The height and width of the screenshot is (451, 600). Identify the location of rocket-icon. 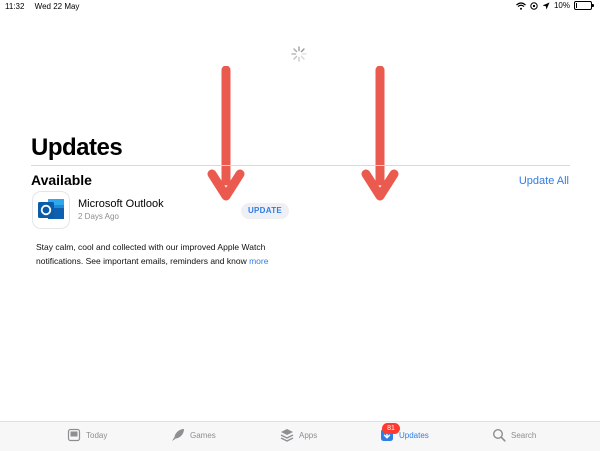
(178, 435).